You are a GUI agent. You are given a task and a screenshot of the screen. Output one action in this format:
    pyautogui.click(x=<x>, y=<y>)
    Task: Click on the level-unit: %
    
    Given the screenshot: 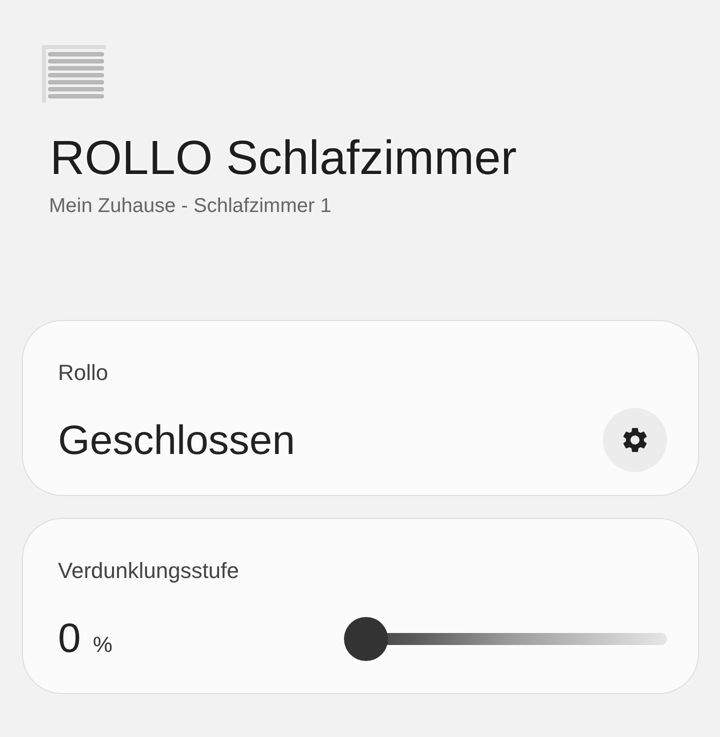 What is the action you would take?
    pyautogui.click(x=102, y=645)
    